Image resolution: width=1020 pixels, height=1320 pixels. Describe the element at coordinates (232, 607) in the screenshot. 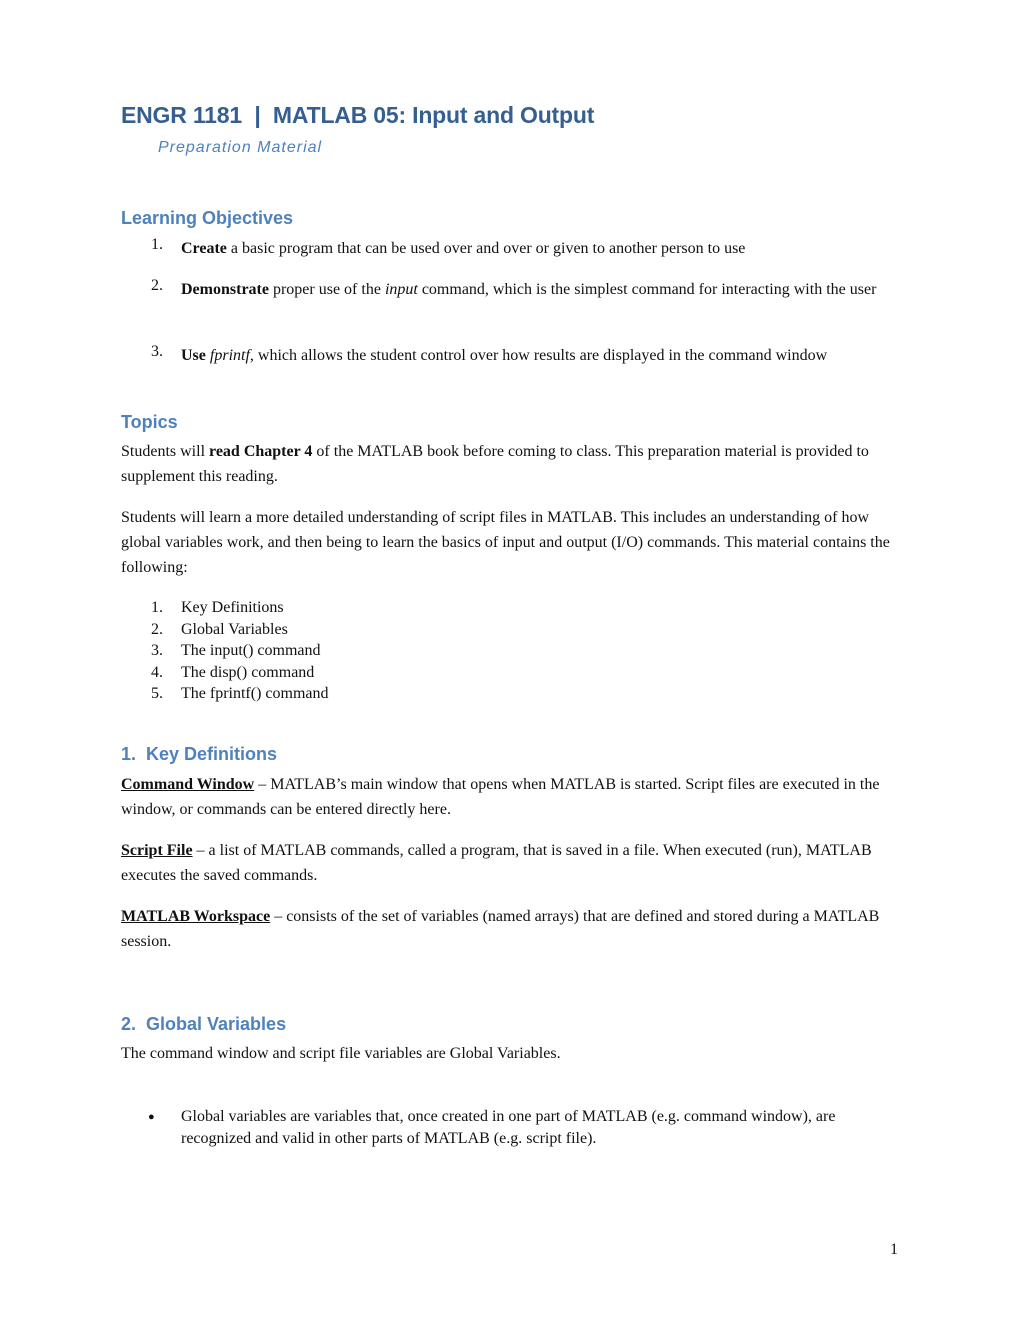

I see `list-item-text: Key Definitions` at that location.